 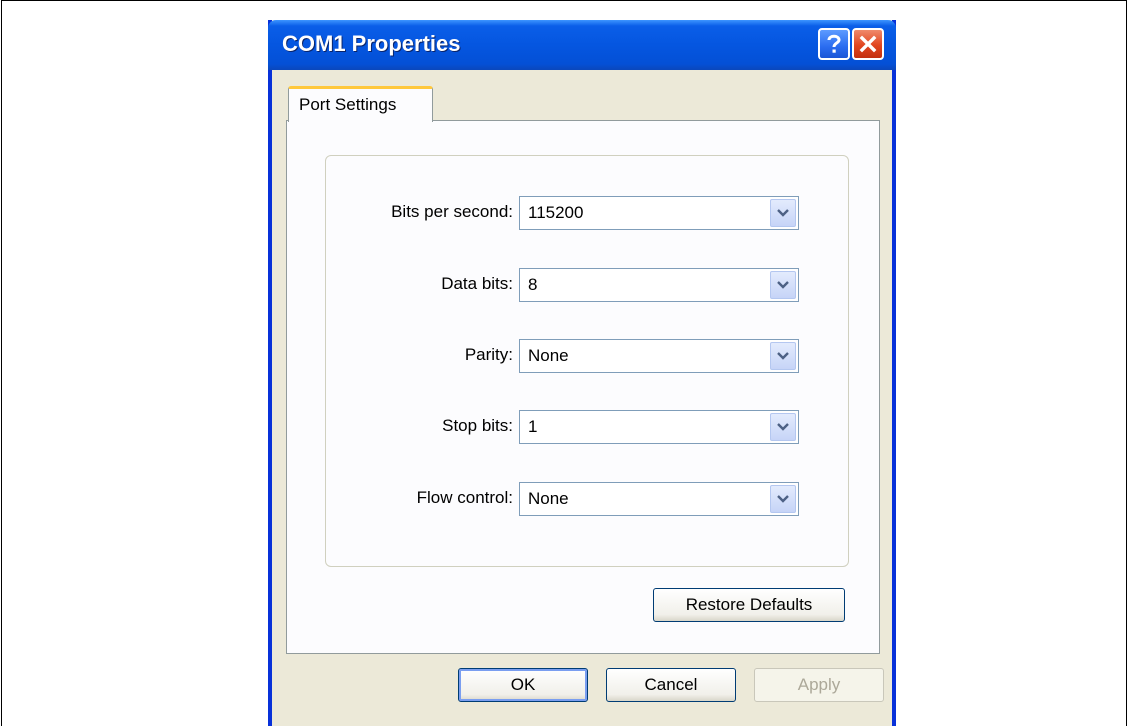 I want to click on close-x-icon, so click(x=868, y=44).